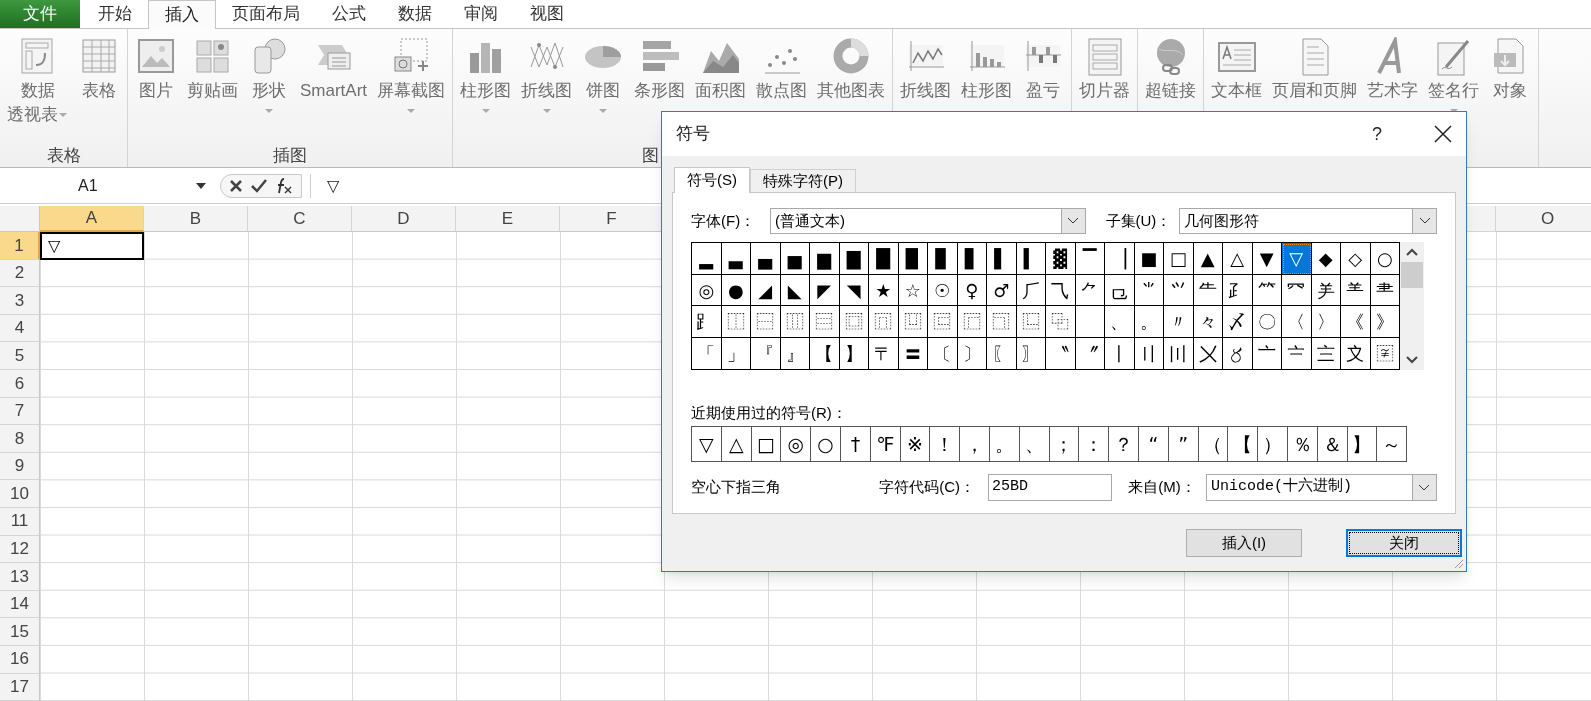 The width and height of the screenshot is (1591, 701). What do you see at coordinates (1238, 259) in the screenshot?
I see `symbol-cell: △` at bounding box center [1238, 259].